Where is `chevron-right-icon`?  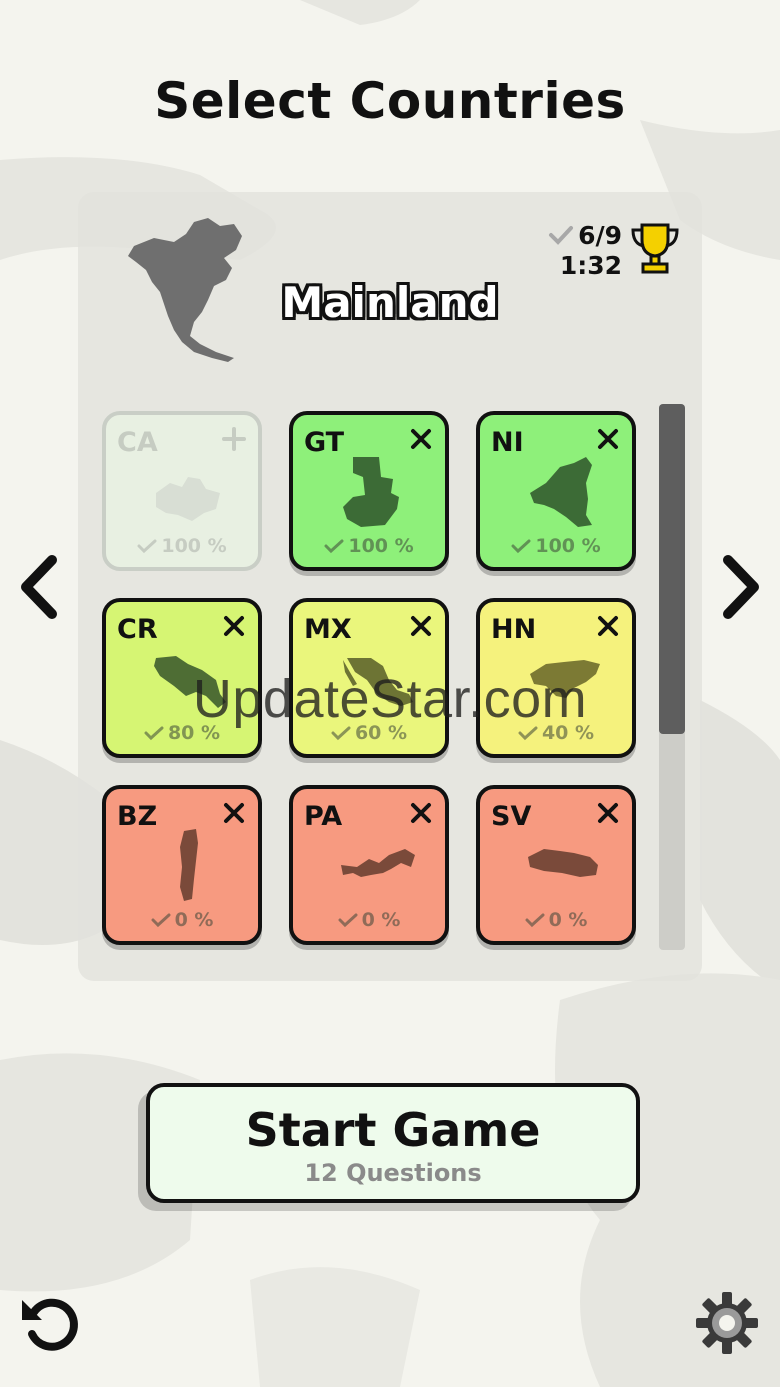 chevron-right-icon is located at coordinates (740, 587).